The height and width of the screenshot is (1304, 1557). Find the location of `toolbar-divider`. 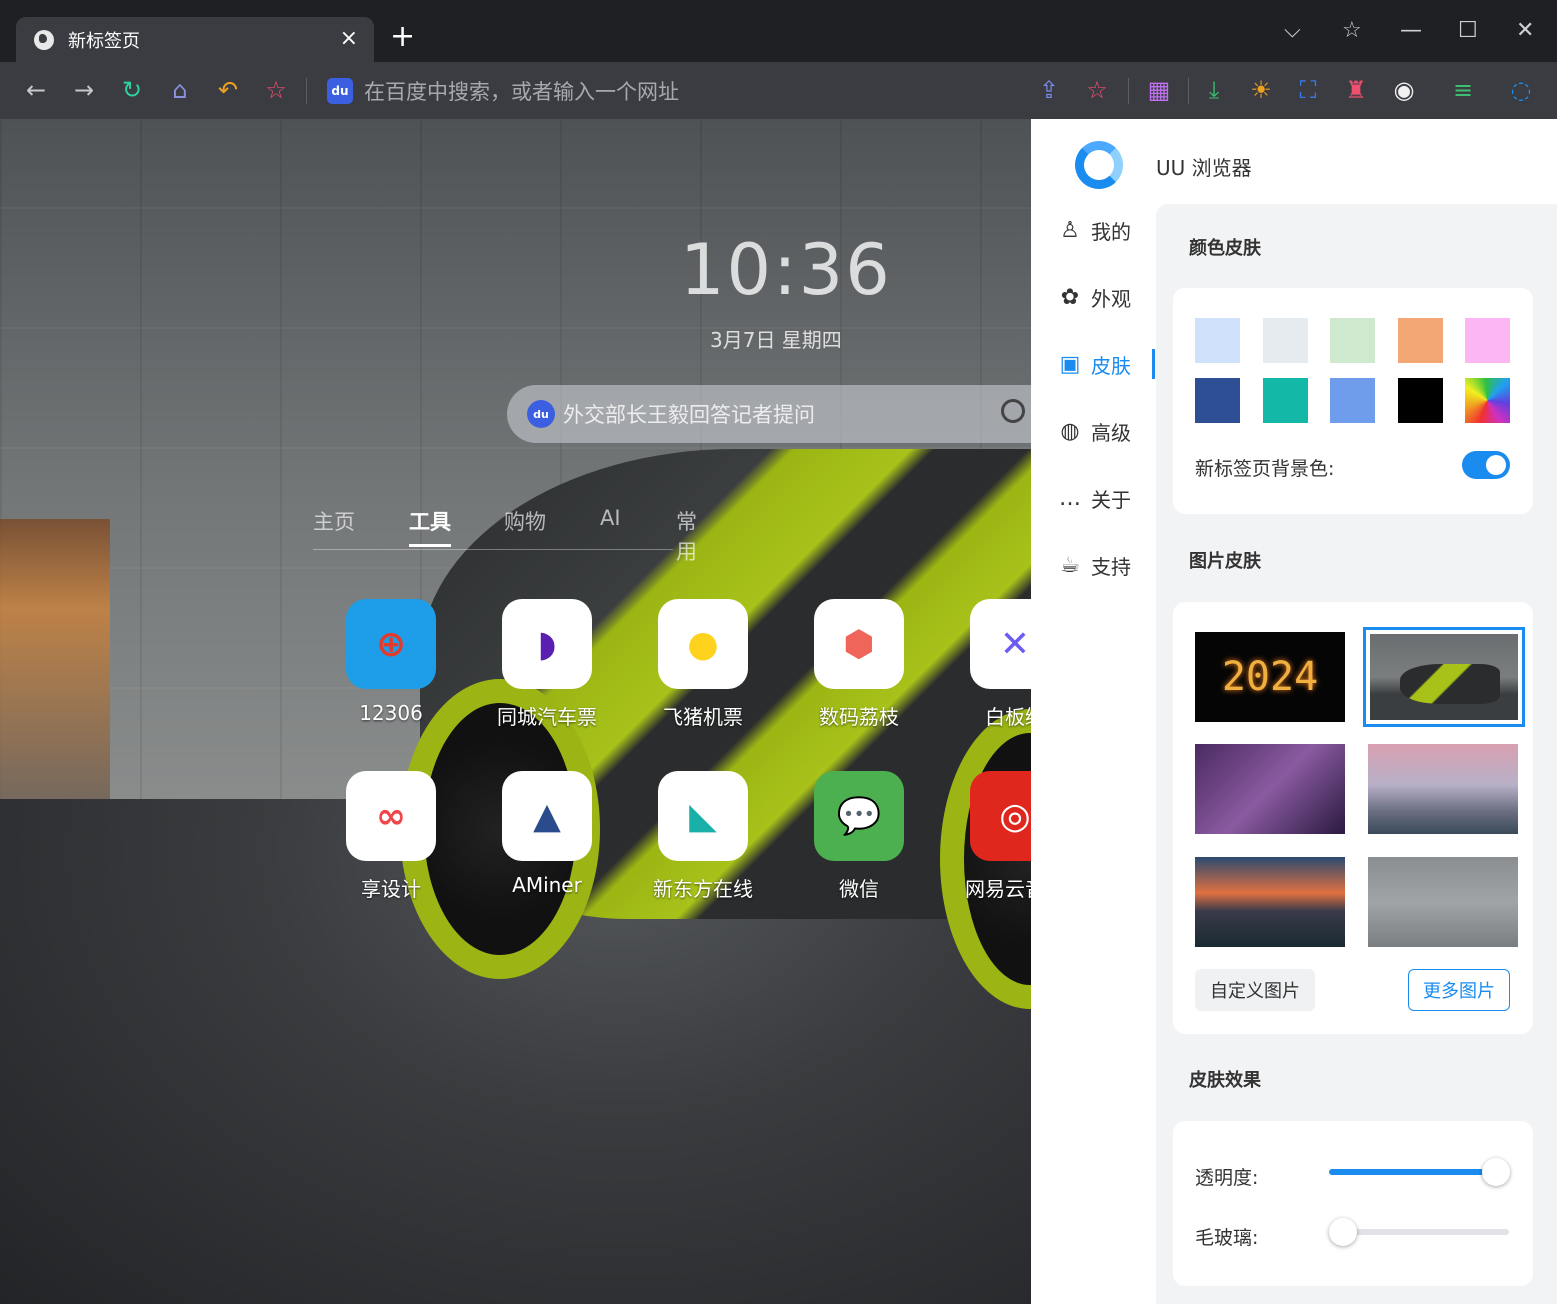

toolbar-divider is located at coordinates (1128, 91).